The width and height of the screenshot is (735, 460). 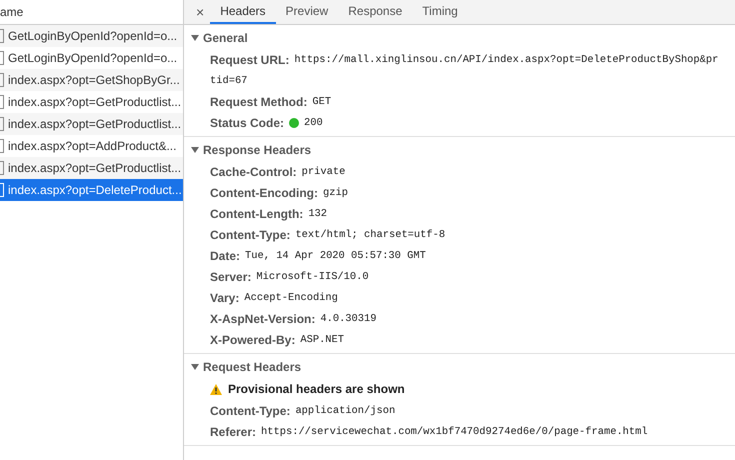 I want to click on header-value: gzip, so click(x=335, y=192).